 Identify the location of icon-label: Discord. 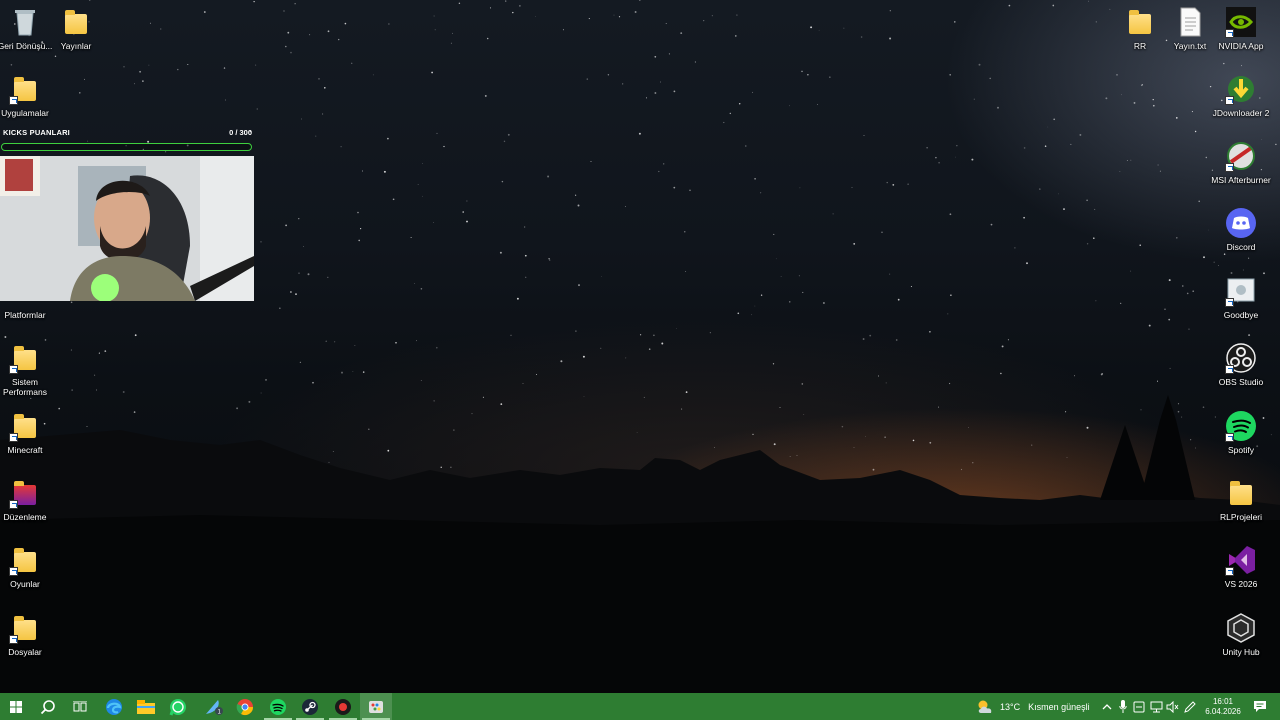
(1241, 247).